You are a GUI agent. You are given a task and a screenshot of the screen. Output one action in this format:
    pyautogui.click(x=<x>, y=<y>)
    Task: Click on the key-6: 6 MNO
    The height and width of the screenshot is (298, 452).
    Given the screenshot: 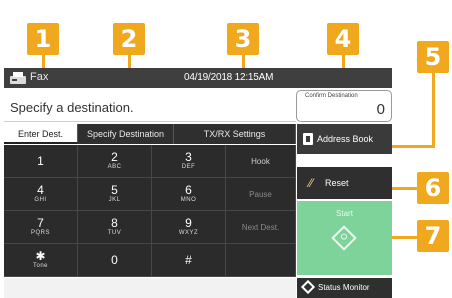 What is the action you would take?
    pyautogui.click(x=189, y=194)
    